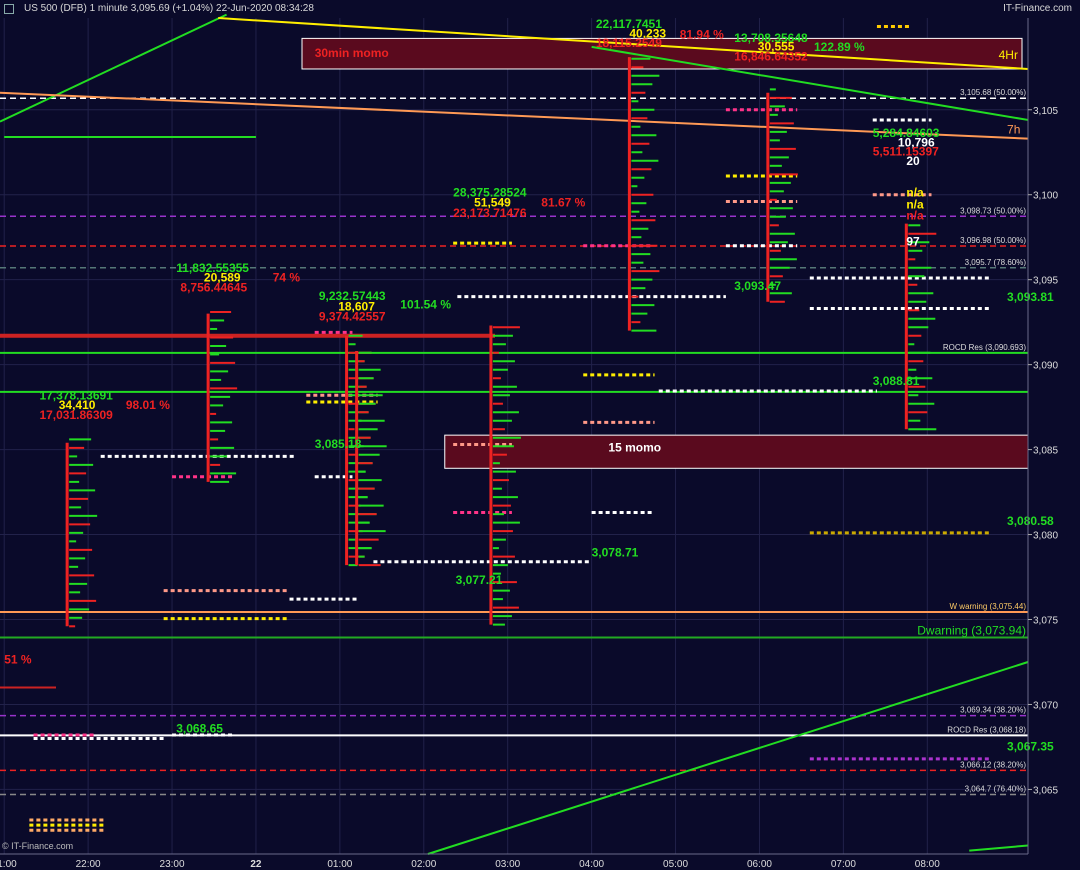 The image size is (1080, 870). What do you see at coordinates (771, 56) in the screenshot?
I see `annotation-label: 16,846.64352` at bounding box center [771, 56].